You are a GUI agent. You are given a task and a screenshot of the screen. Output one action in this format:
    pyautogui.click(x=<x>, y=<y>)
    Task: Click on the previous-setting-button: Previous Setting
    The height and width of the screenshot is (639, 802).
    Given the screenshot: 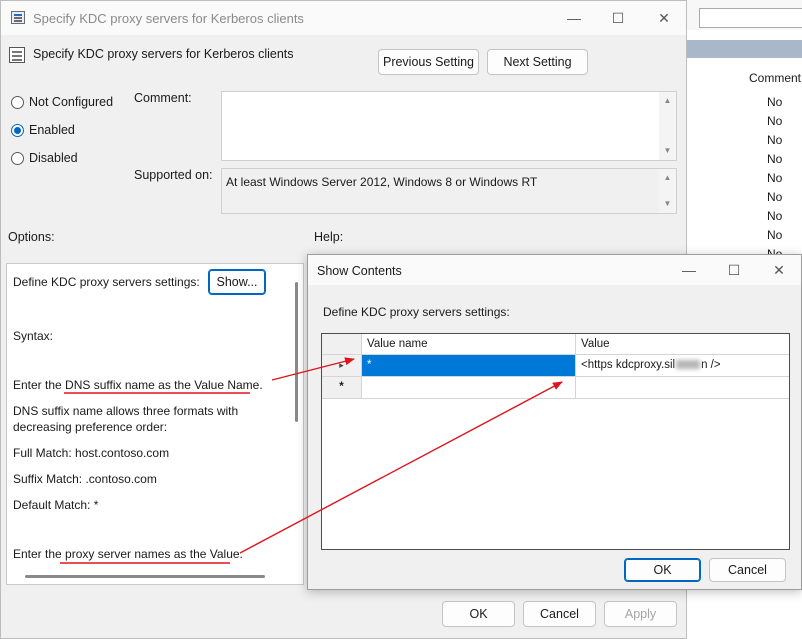 What is the action you would take?
    pyautogui.click(x=428, y=62)
    